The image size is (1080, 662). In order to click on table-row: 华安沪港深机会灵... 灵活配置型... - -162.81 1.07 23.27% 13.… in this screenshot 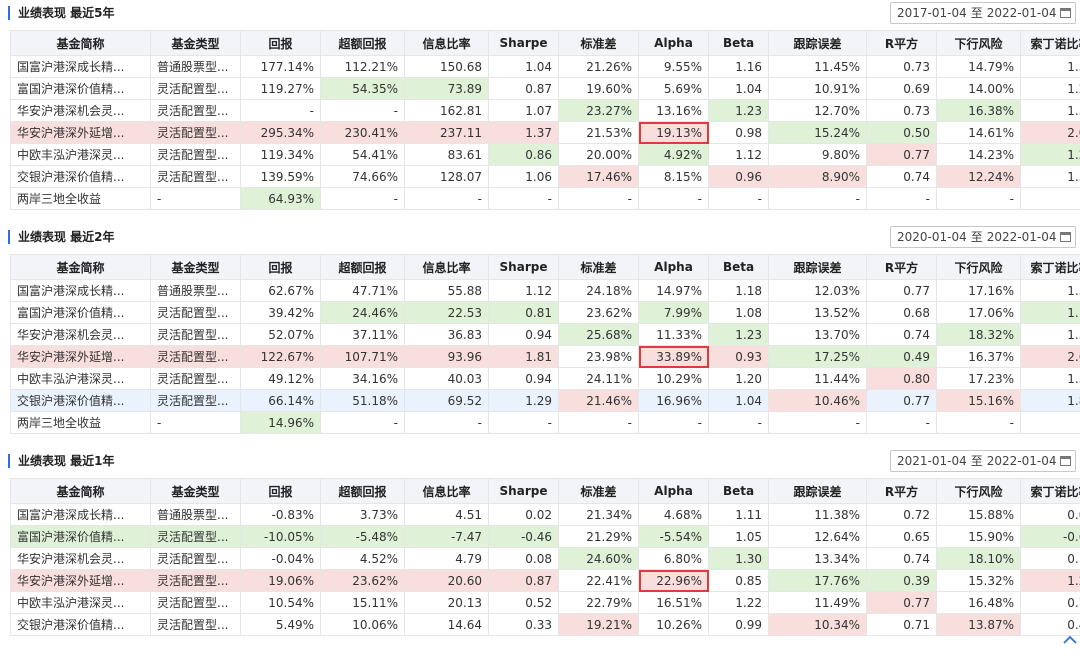, I will do `click(545, 110)`.